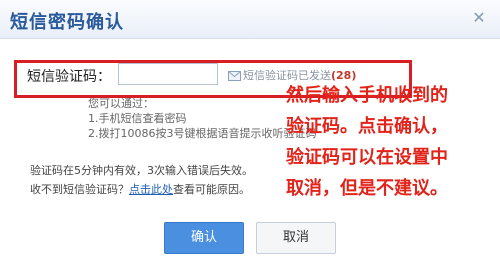 This screenshot has width=500, height=280. Describe the element at coordinates (67, 22) in the screenshot. I see `dialog-title: 短信密码确认` at that location.